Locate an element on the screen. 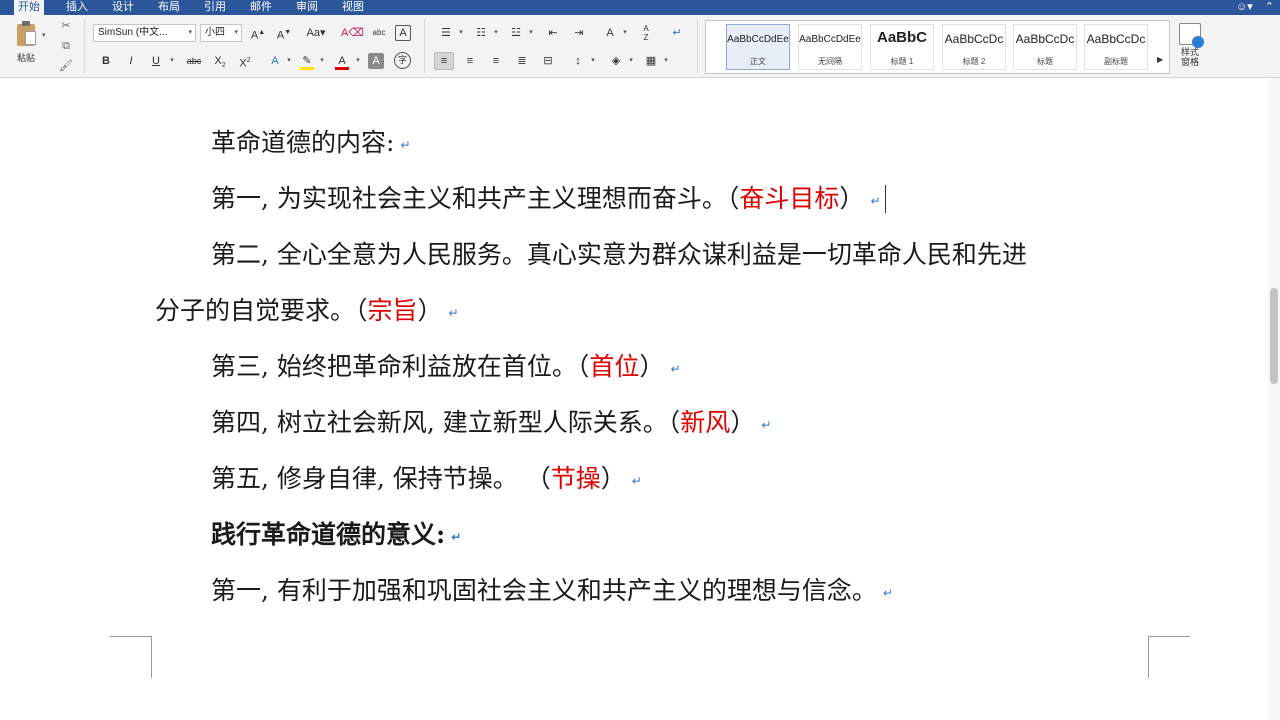 This screenshot has width=1280, height=720. tab-mailings: 邮件 is located at coordinates (261, 7).